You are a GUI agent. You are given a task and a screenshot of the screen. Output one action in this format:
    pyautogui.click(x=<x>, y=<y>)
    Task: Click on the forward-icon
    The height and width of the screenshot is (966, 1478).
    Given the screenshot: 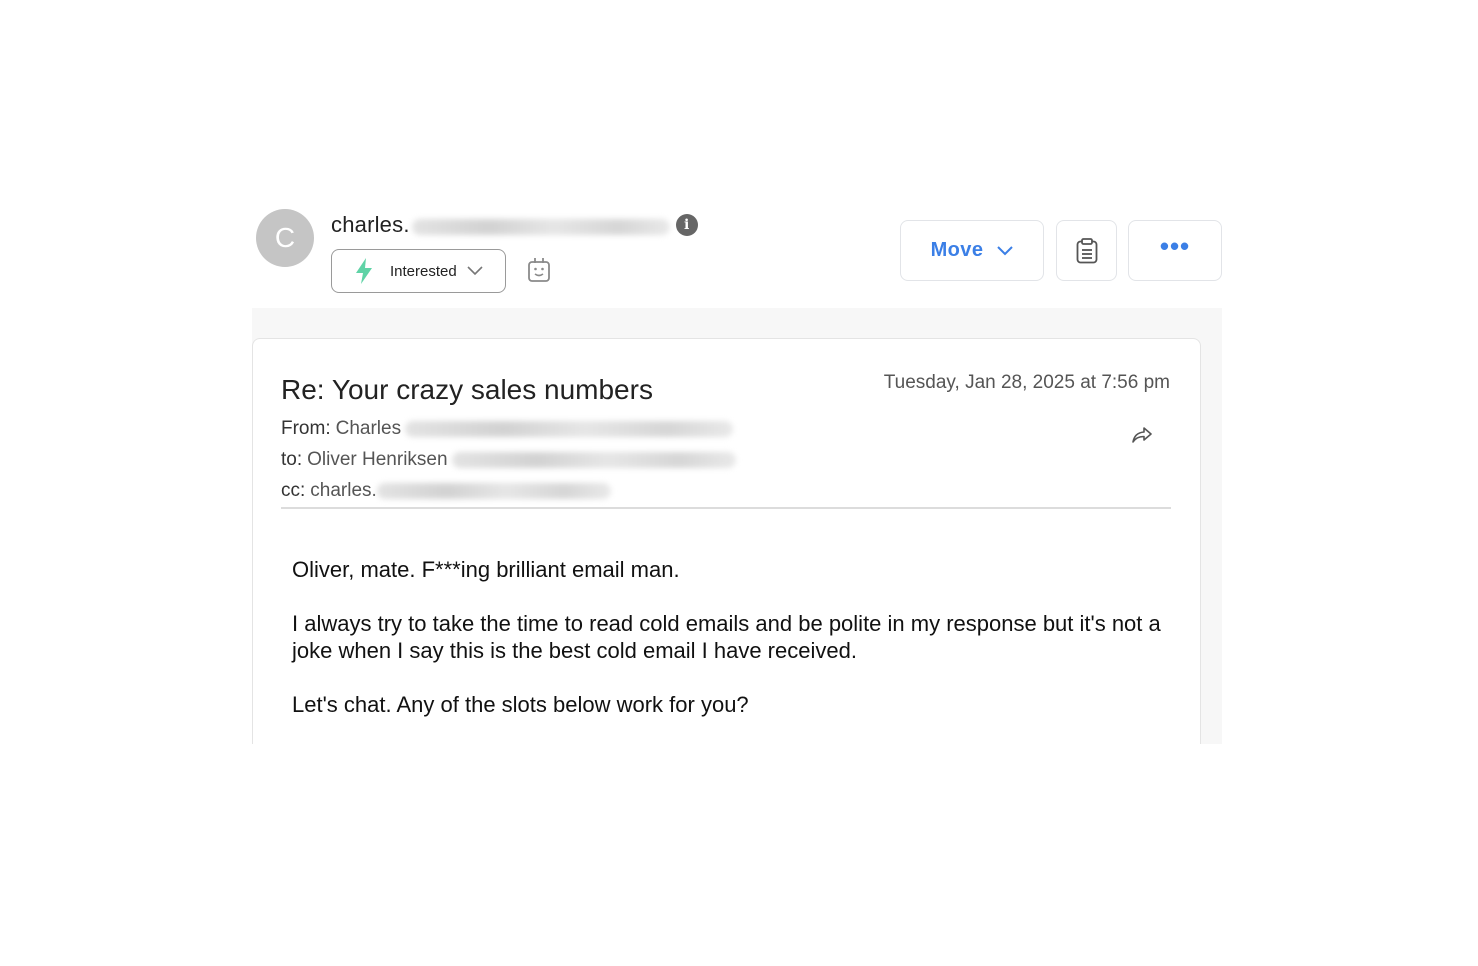 What is the action you would take?
    pyautogui.click(x=1142, y=435)
    